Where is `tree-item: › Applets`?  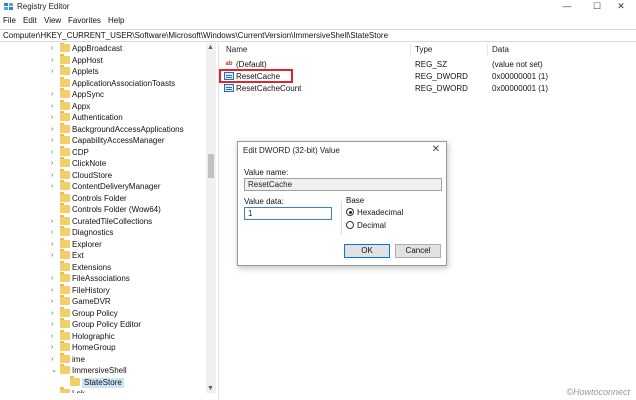 tree-item: › Applets is located at coordinates (103, 71).